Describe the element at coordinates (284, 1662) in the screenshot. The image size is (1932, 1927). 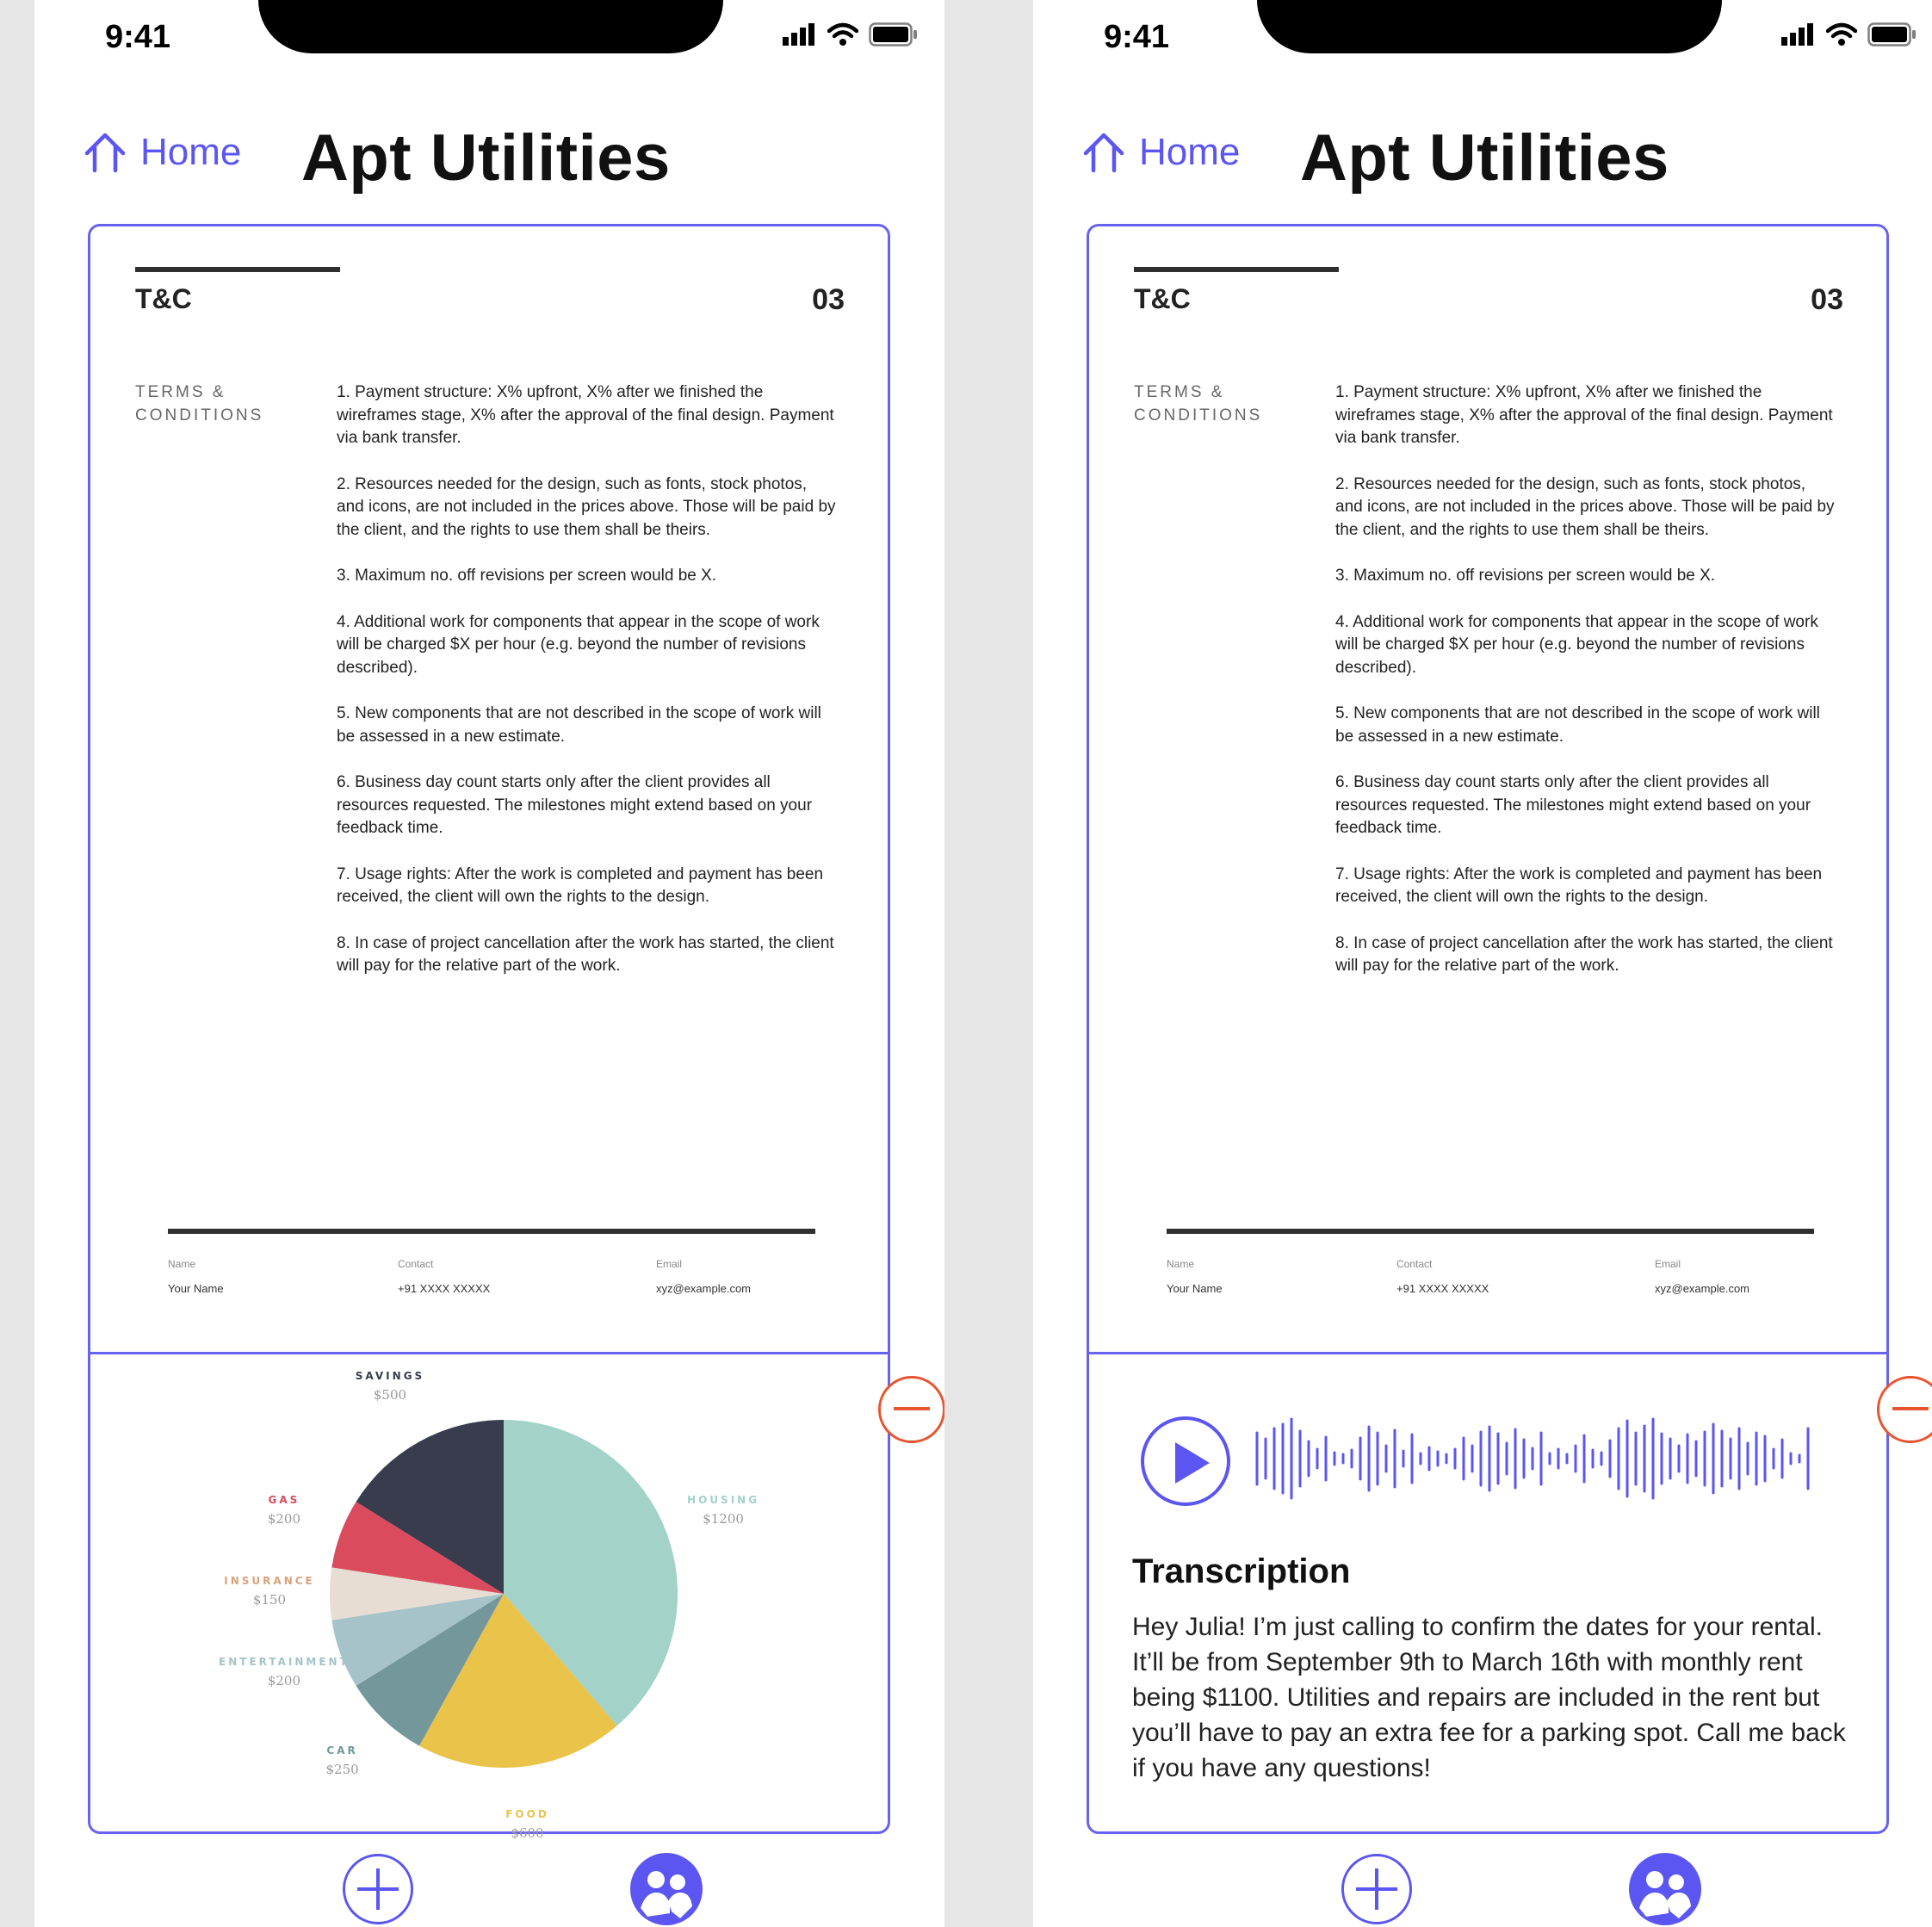
I see `pie-label-name: ENTERTAINMENT` at that location.